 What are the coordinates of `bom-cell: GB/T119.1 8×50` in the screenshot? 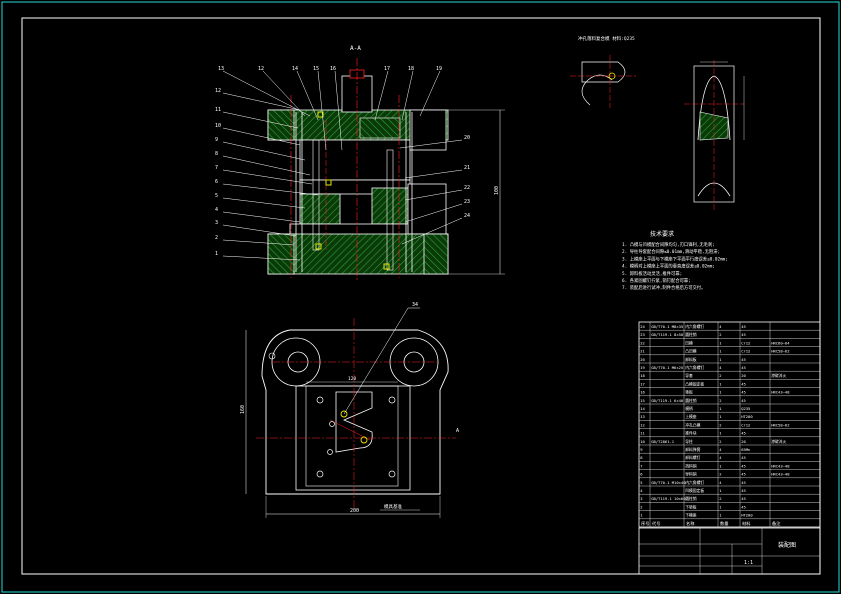 It's located at (667, 334).